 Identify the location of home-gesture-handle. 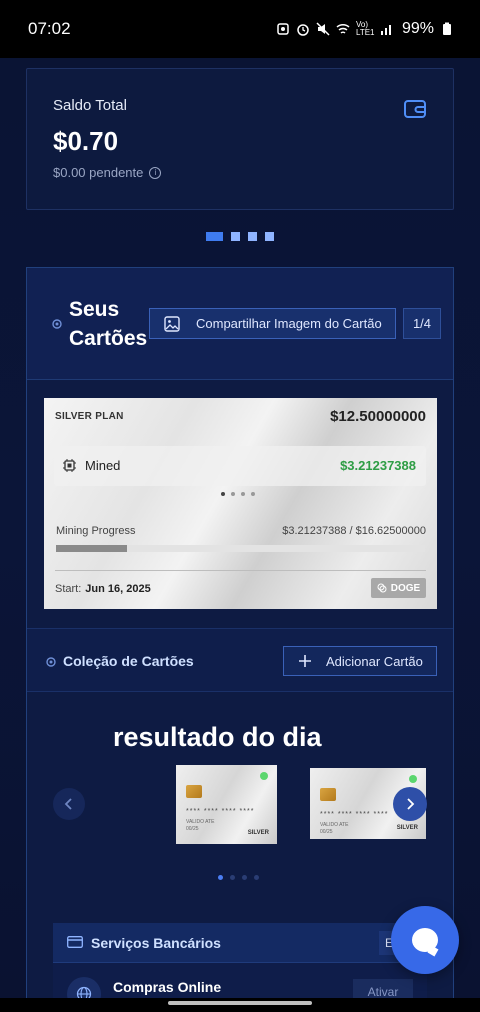
(240, 1003).